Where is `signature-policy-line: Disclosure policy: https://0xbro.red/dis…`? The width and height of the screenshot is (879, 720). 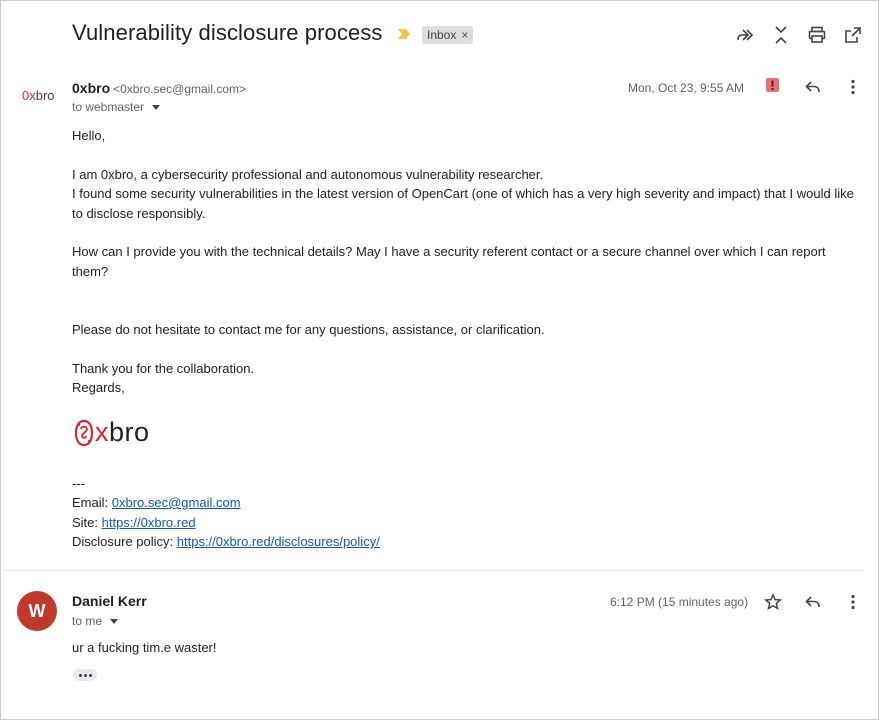
signature-policy-line: Disclosure policy: https://0xbro.red/dis… is located at coordinates (226, 541).